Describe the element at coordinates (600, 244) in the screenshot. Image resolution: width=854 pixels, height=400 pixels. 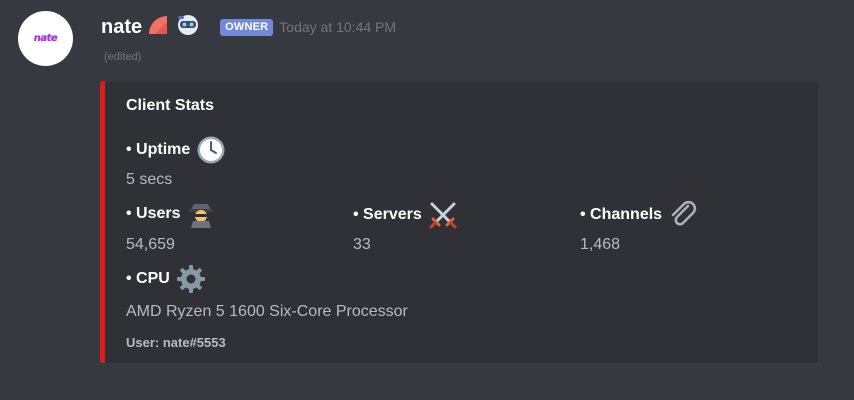
I see `field-channels-value: 1,468` at that location.